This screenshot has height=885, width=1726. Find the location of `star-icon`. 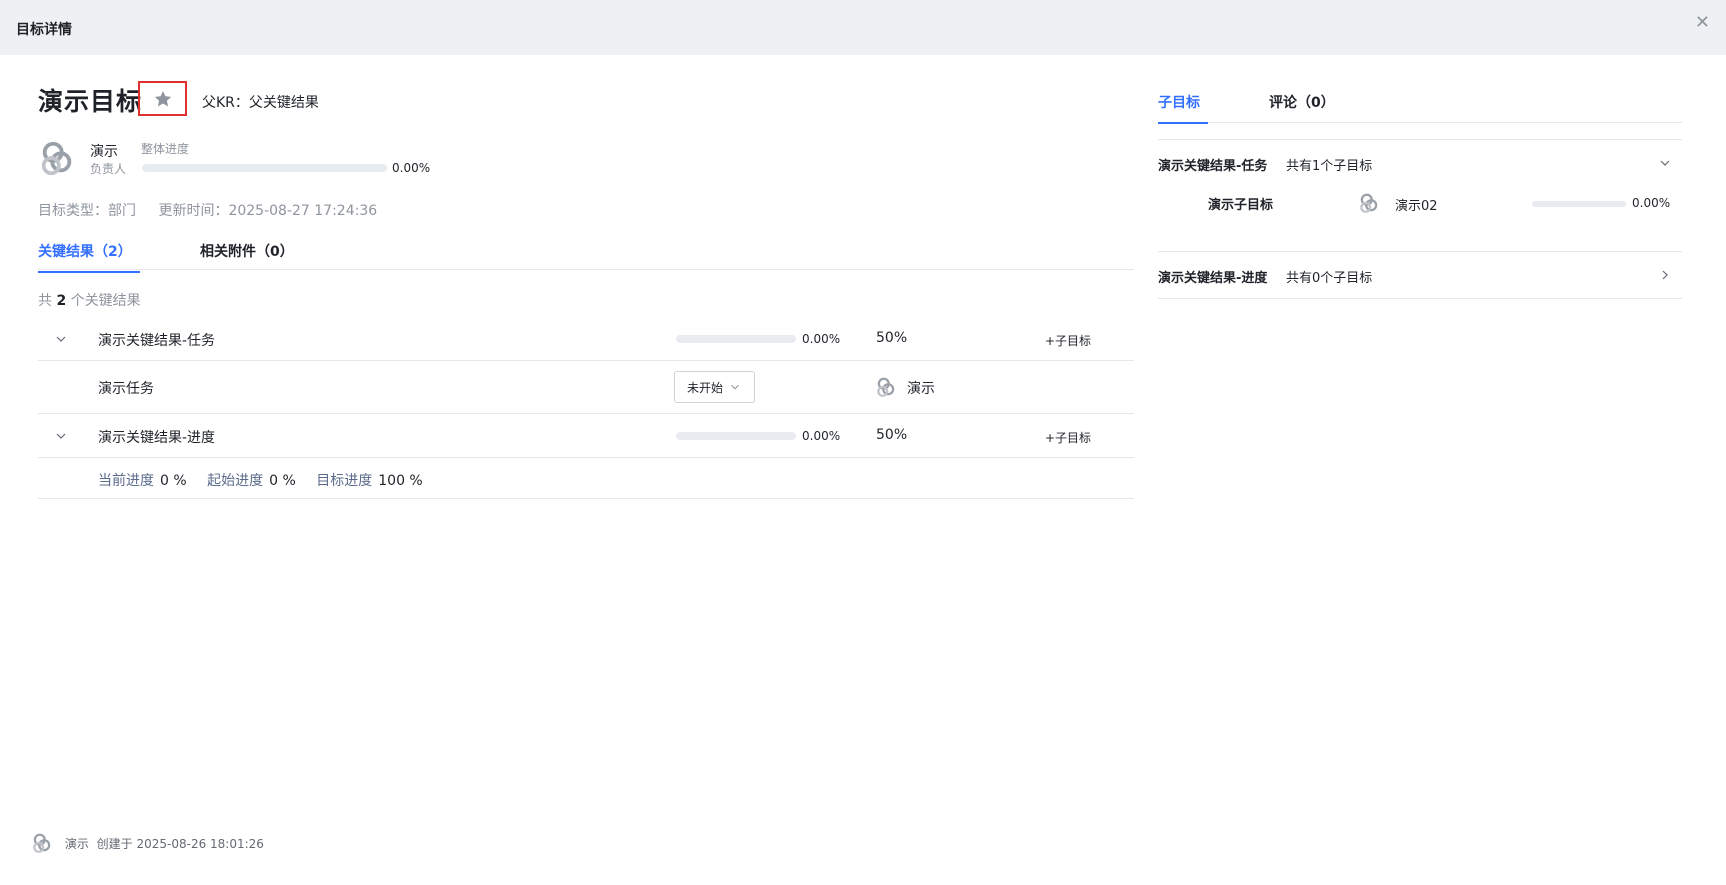

star-icon is located at coordinates (162, 98).